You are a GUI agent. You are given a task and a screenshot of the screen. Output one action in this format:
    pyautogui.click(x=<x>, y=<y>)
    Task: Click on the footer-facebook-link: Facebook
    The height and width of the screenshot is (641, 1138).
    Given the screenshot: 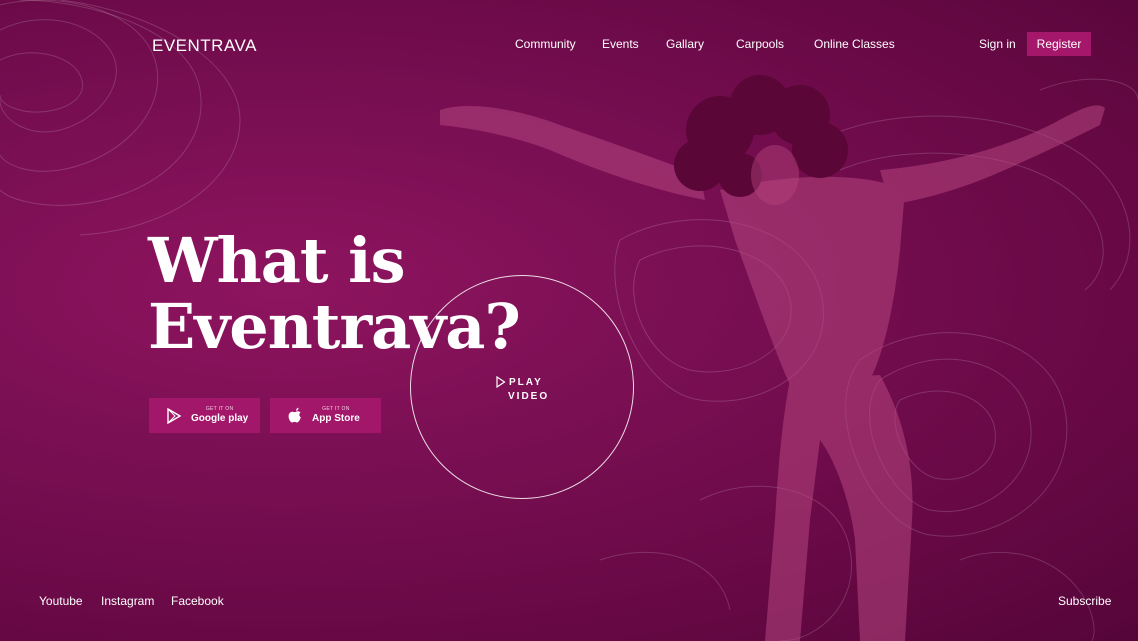 What is the action you would take?
    pyautogui.click(x=197, y=601)
    